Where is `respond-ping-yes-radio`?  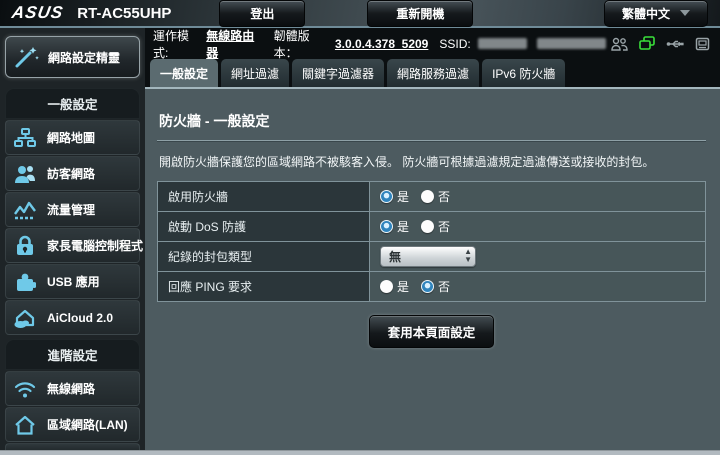 respond-ping-yes-radio is located at coordinates (386, 286).